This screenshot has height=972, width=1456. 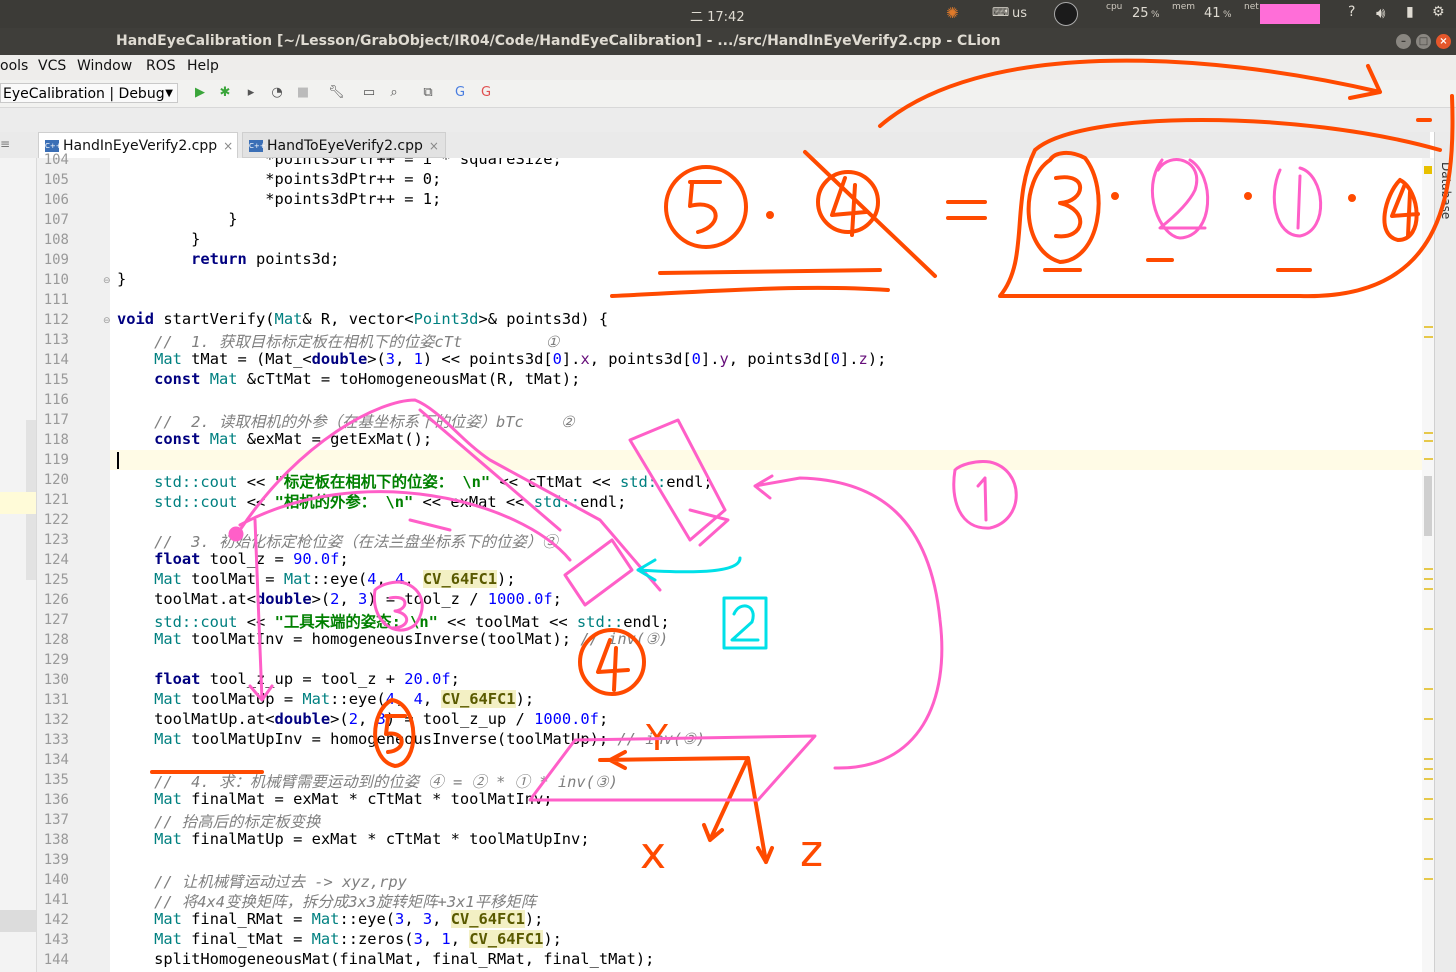 I want to click on small-dashes, so click(x=1177, y=265).